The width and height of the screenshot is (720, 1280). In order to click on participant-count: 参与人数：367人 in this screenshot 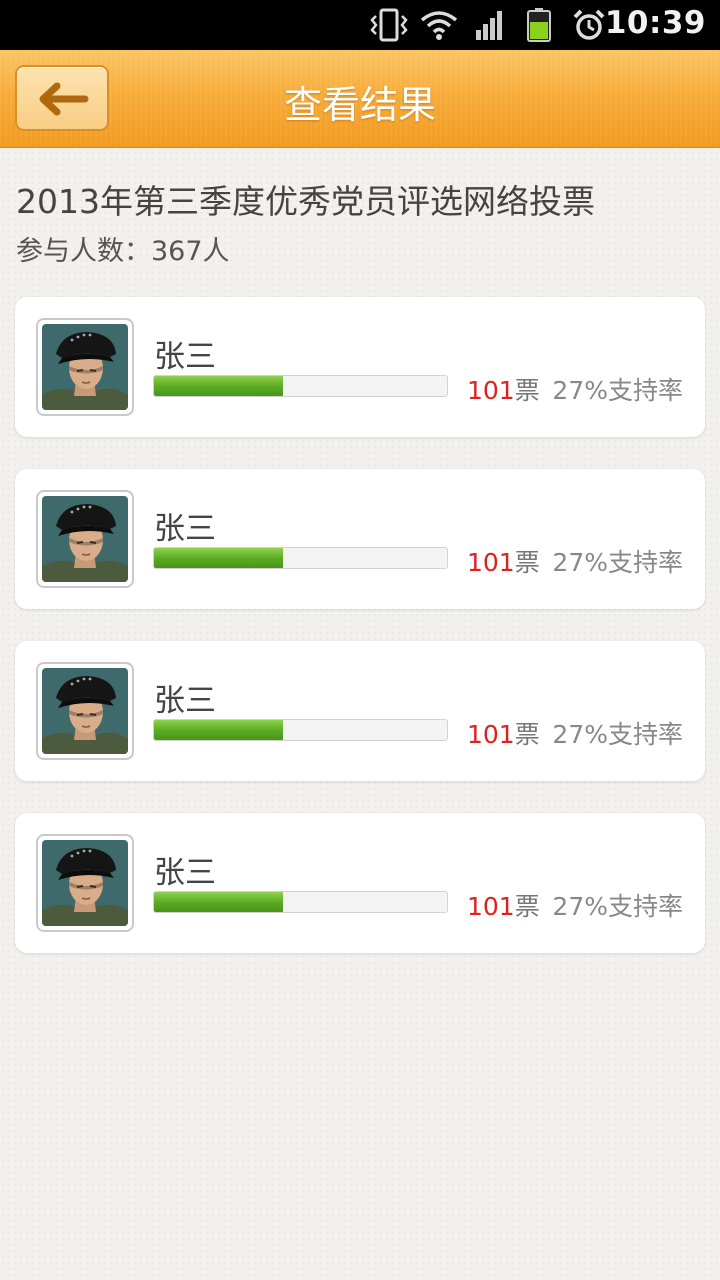, I will do `click(123, 251)`.